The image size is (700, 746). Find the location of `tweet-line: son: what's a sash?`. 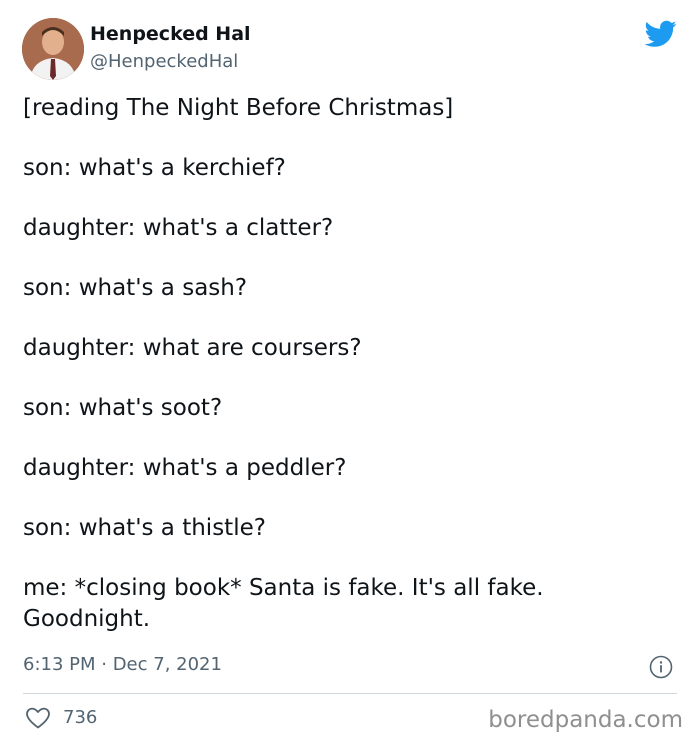

tweet-line: son: what's a sash? is located at coordinates (135, 288).